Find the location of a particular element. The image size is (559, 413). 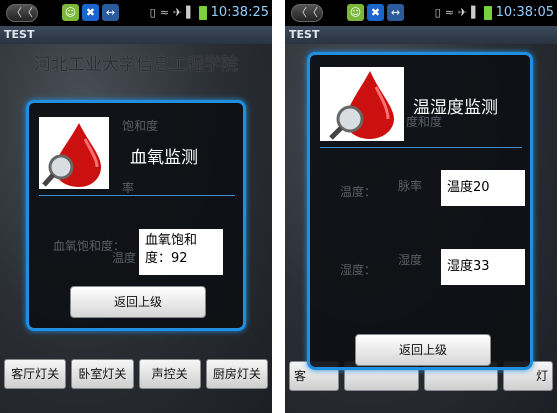

living-room-light-button: 客厅灯关 is located at coordinates (35, 374).